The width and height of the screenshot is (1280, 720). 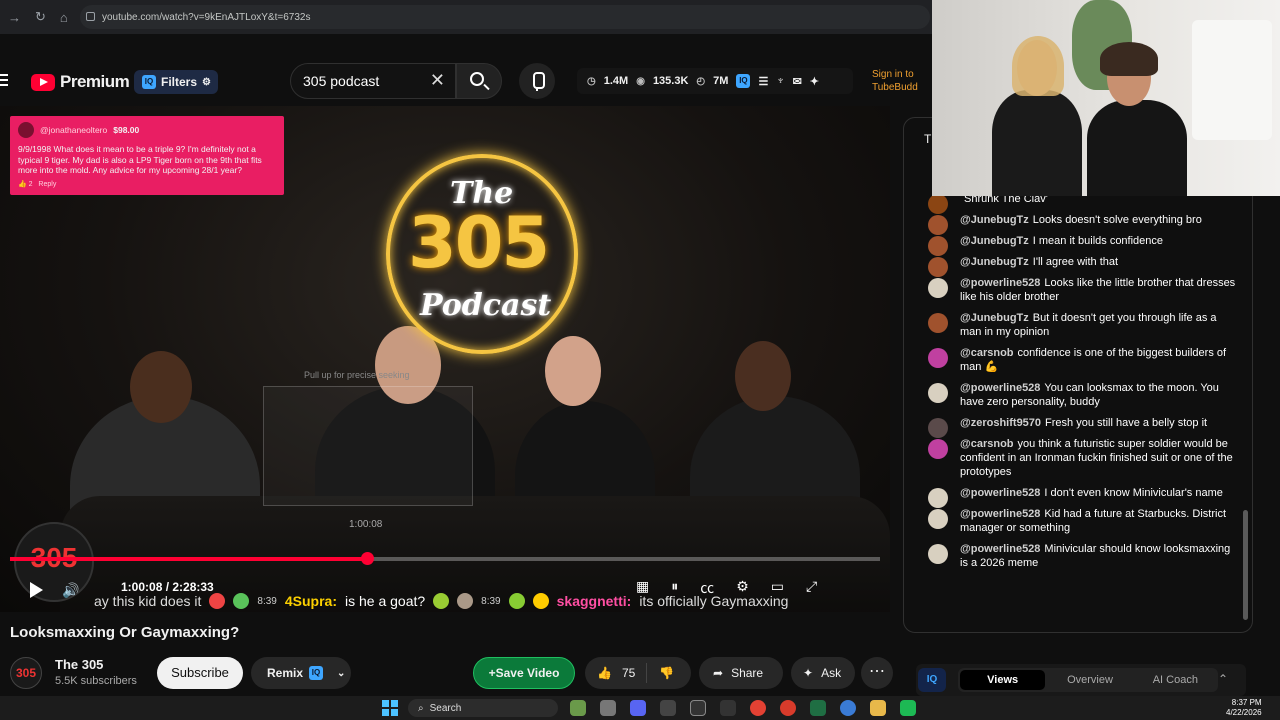 What do you see at coordinates (445, 708) in the screenshot?
I see `taskbar-search-label: Search` at bounding box center [445, 708].